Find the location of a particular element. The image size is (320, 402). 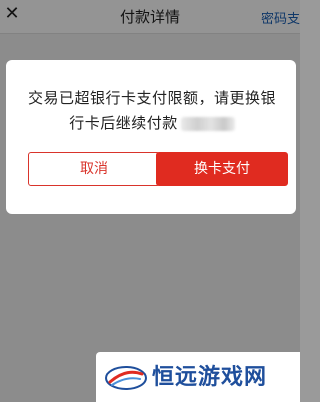

watermark-logo-icon is located at coordinates (126, 378).